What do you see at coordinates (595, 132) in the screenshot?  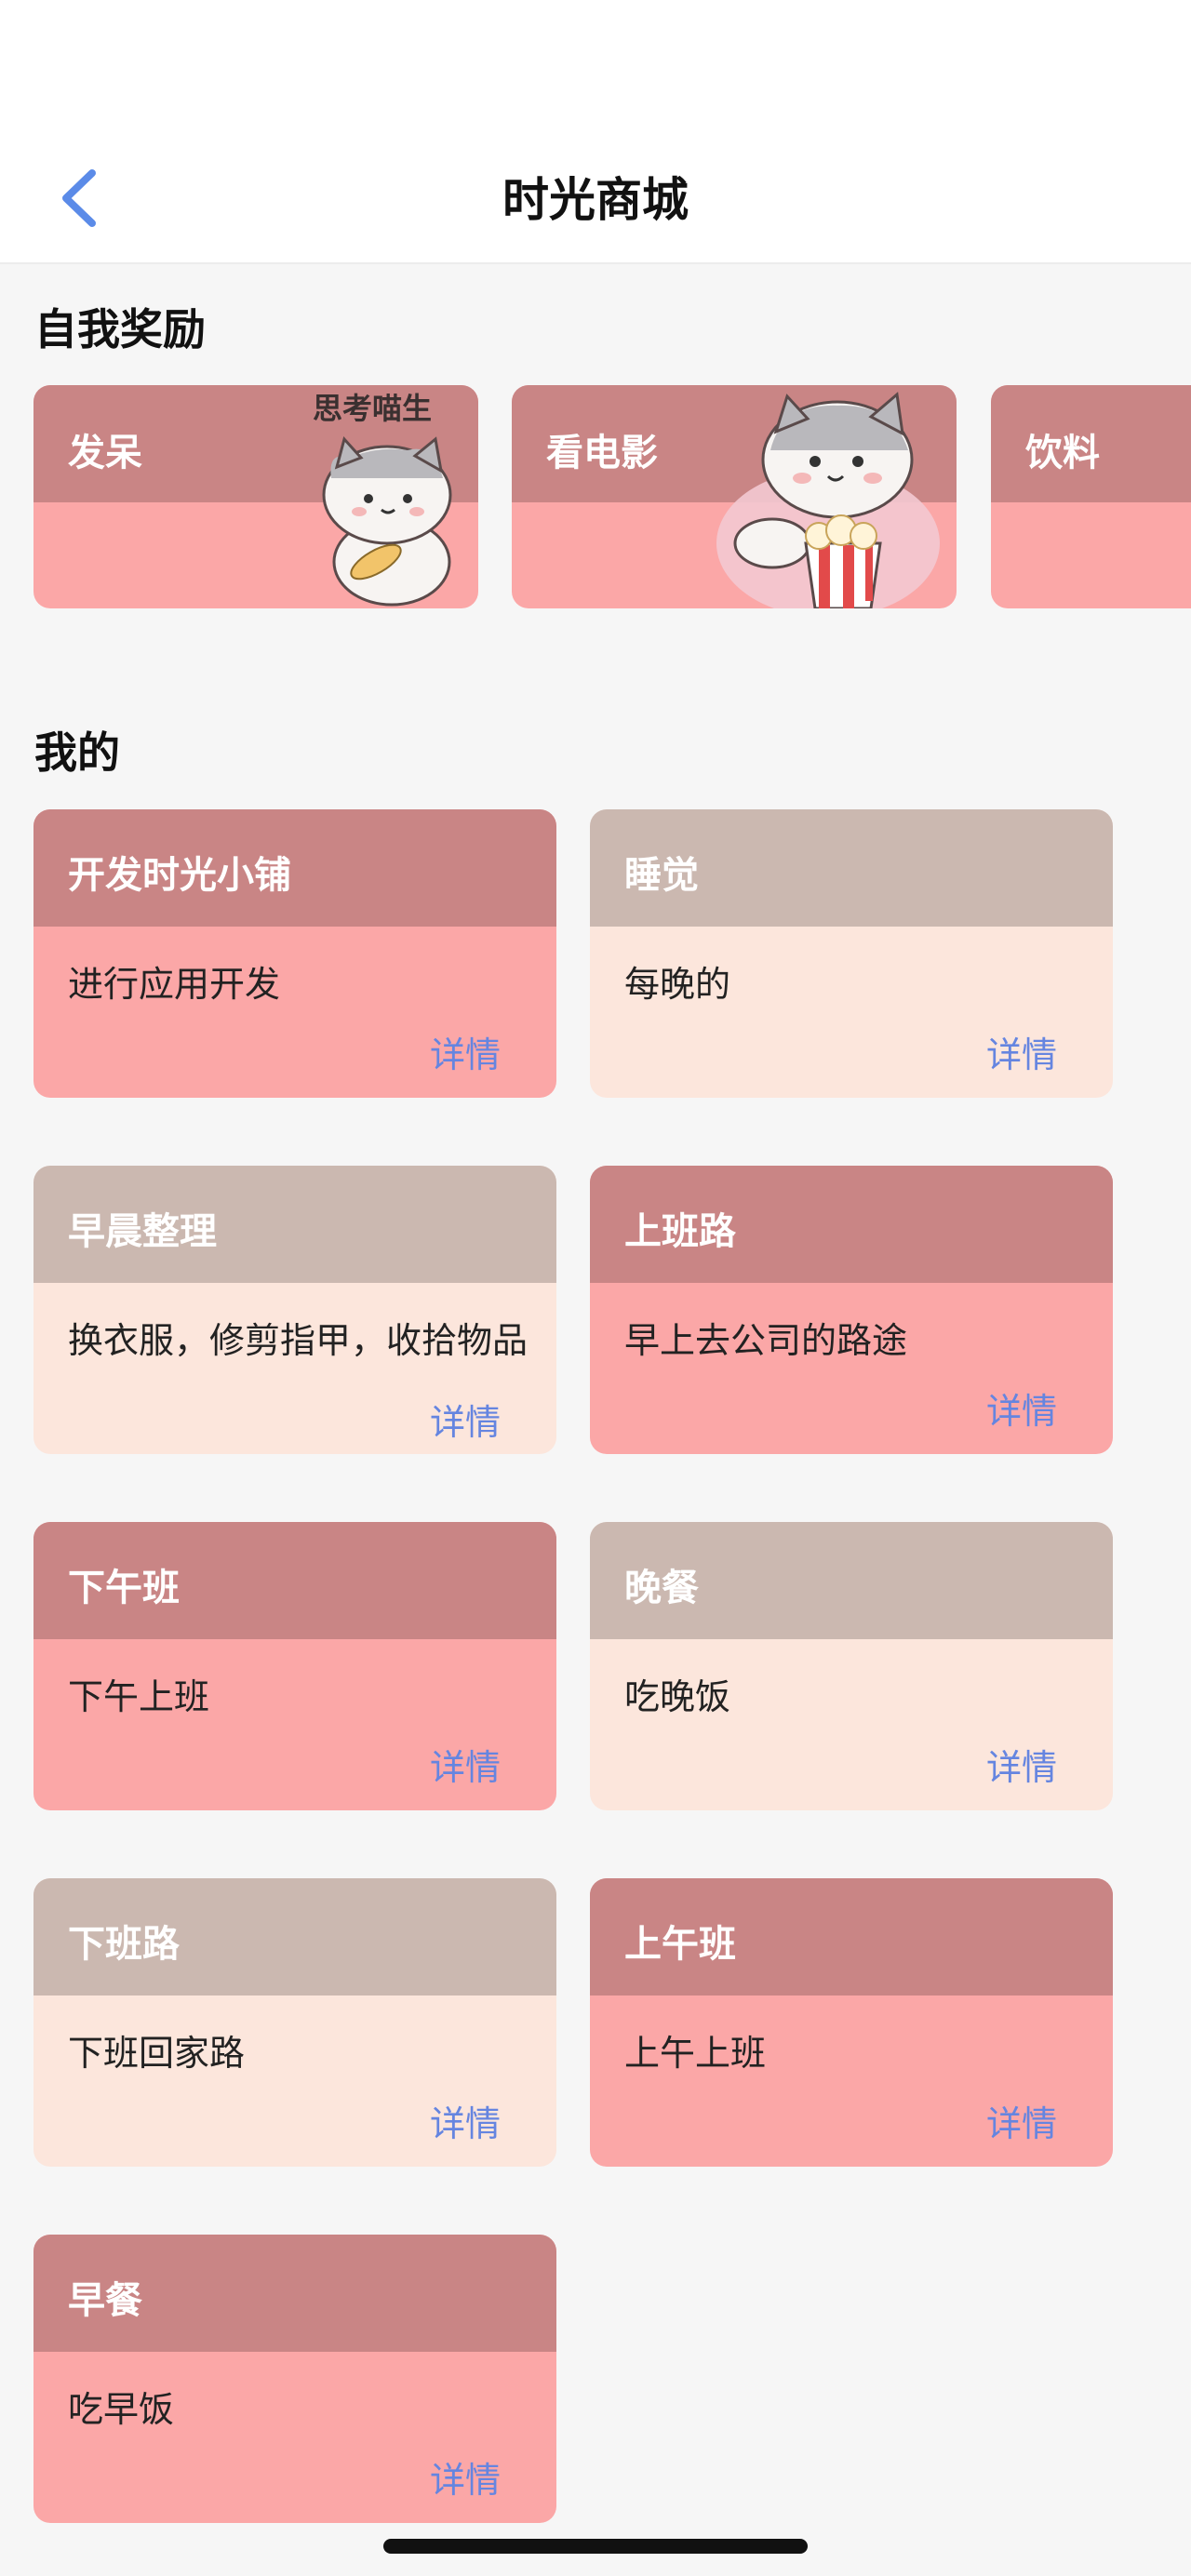 I see `nav-bar: 时光商城` at bounding box center [595, 132].